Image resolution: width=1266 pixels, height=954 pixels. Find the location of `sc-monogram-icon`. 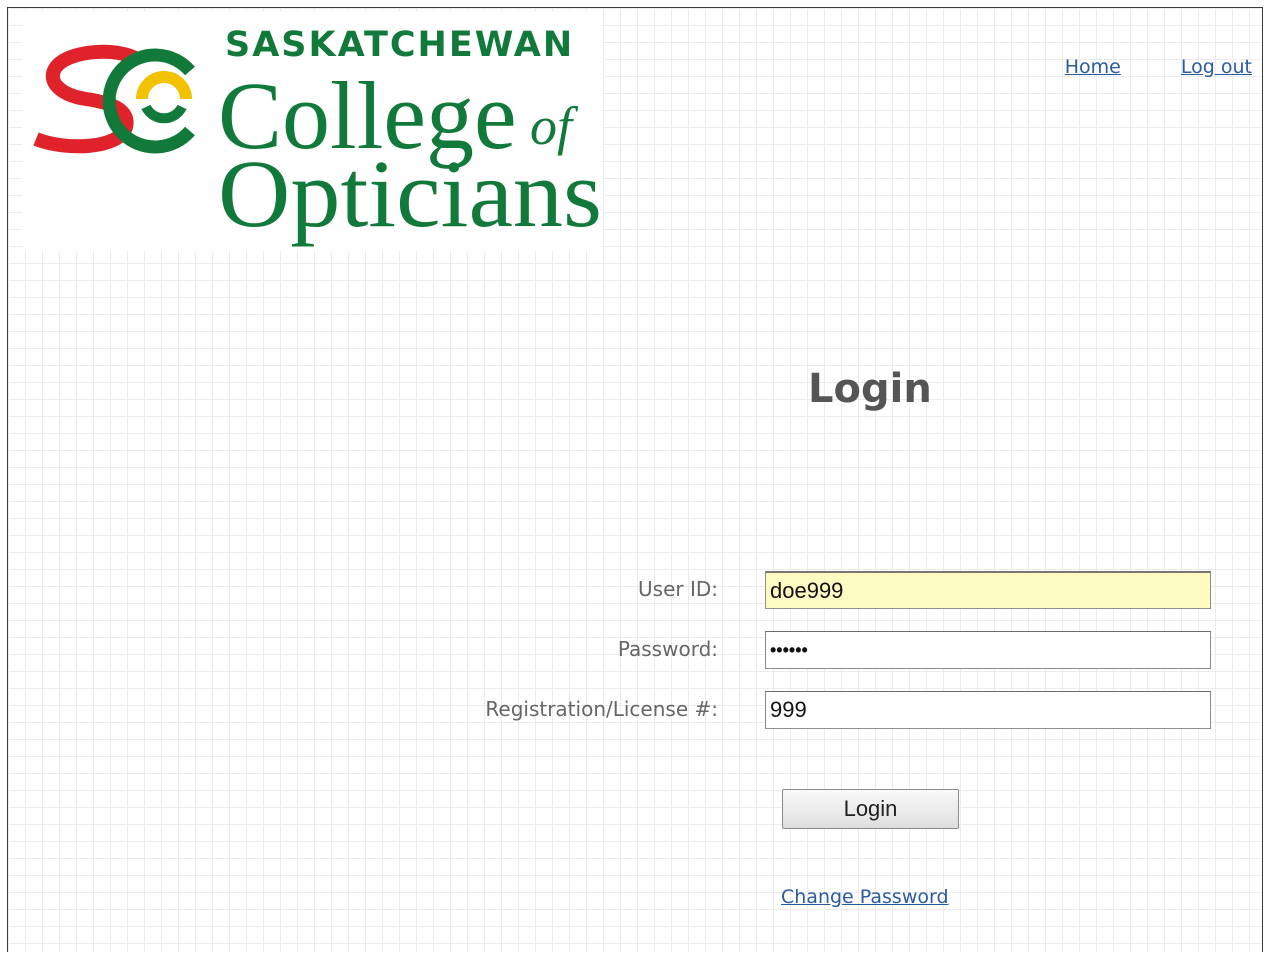

sc-monogram-icon is located at coordinates (114, 99).